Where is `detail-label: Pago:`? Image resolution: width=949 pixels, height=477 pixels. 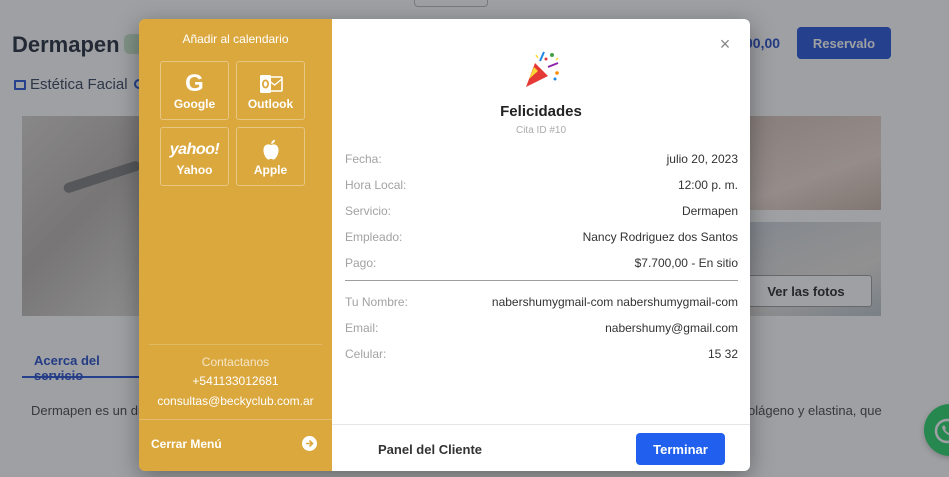
detail-label: Pago: is located at coordinates (361, 263).